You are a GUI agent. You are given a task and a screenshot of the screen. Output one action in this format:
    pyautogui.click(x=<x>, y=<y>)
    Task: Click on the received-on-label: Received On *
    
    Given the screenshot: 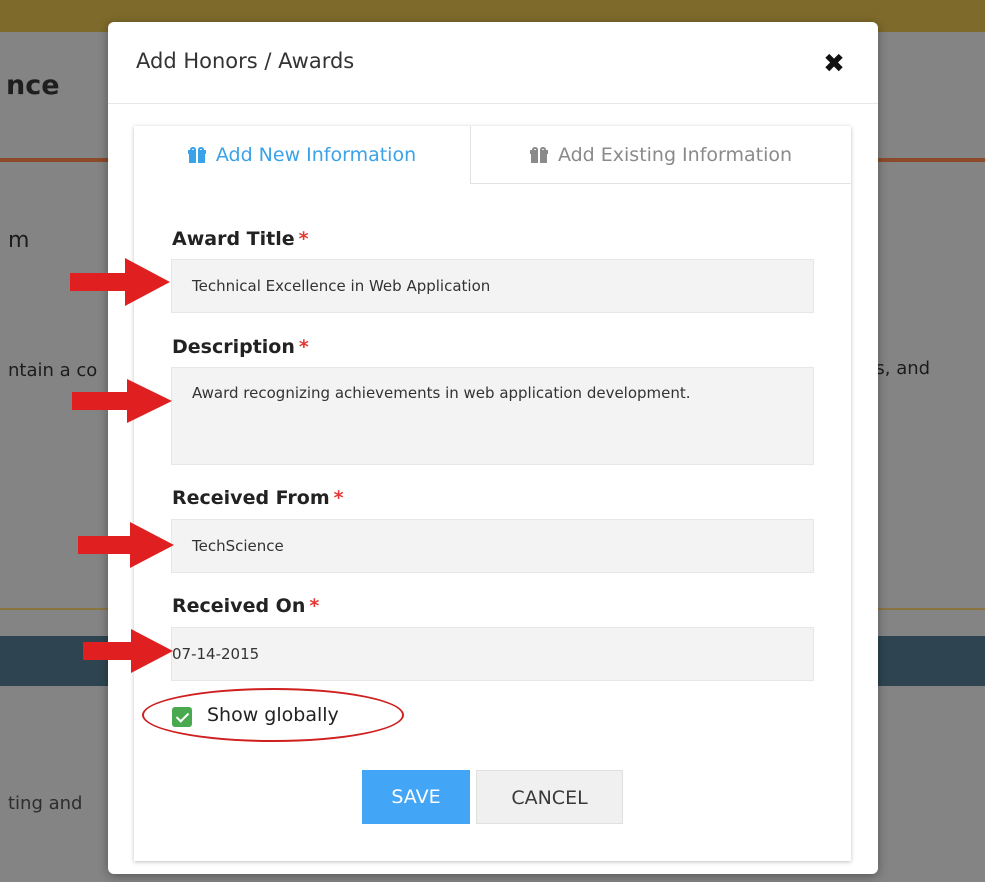 What is the action you would take?
    pyautogui.click(x=245, y=606)
    